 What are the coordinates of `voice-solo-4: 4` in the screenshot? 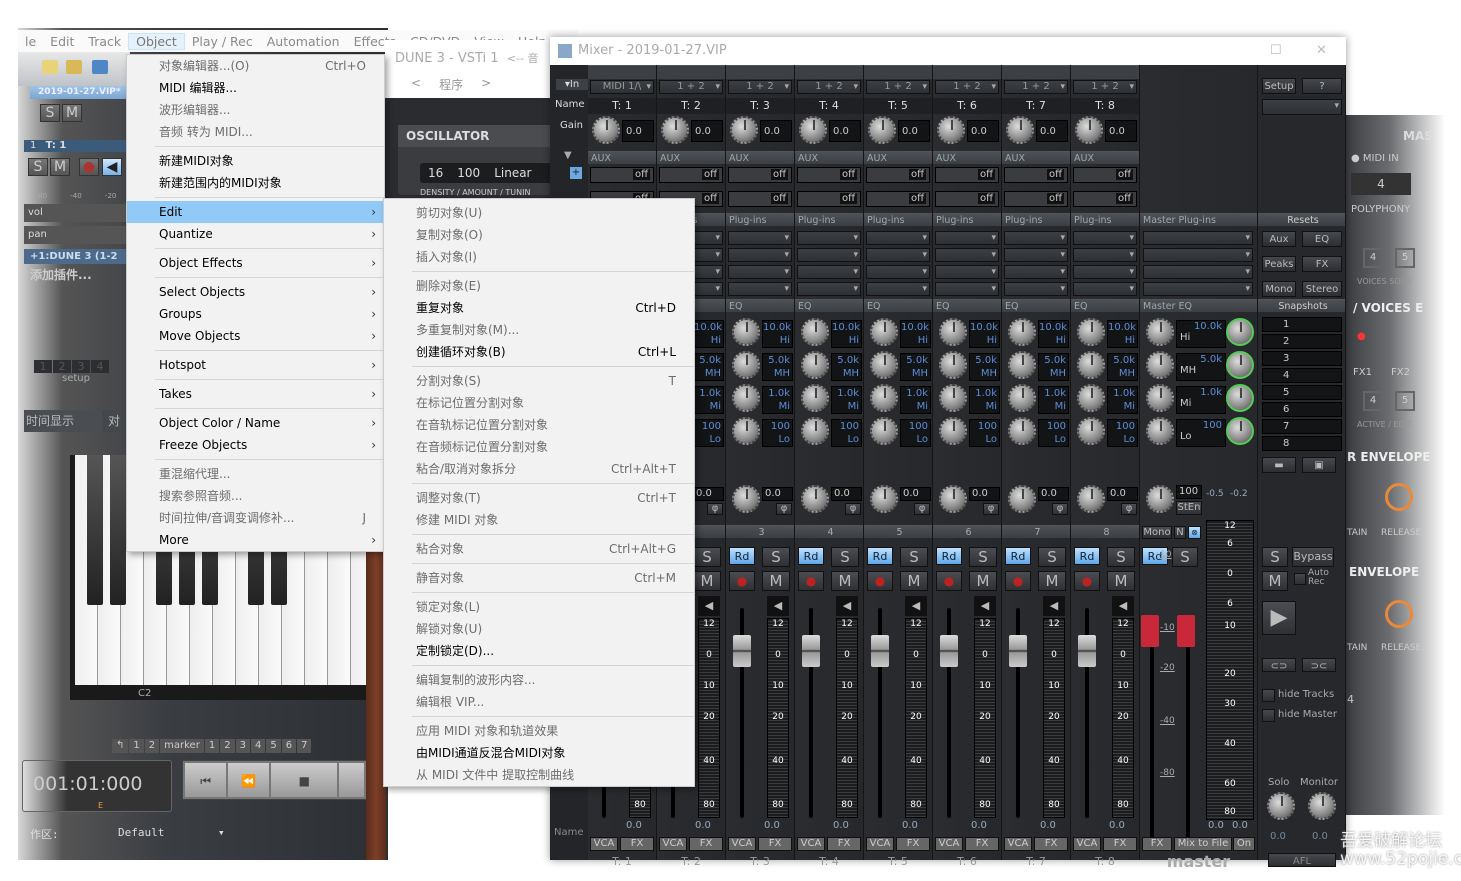 It's located at (1373, 258).